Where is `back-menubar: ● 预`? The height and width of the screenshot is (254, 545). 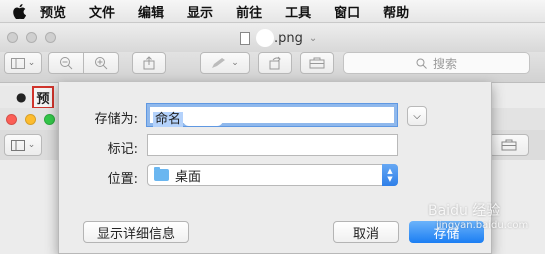 back-menubar: ● 预 is located at coordinates (29, 97).